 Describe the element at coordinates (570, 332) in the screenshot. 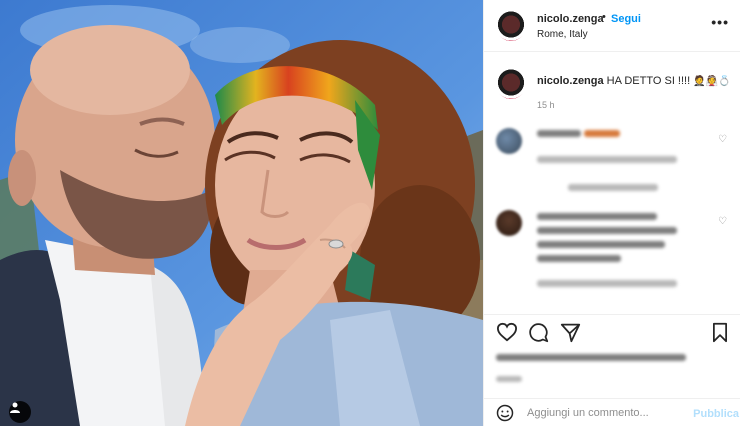

I see `paper-plane-icon` at that location.